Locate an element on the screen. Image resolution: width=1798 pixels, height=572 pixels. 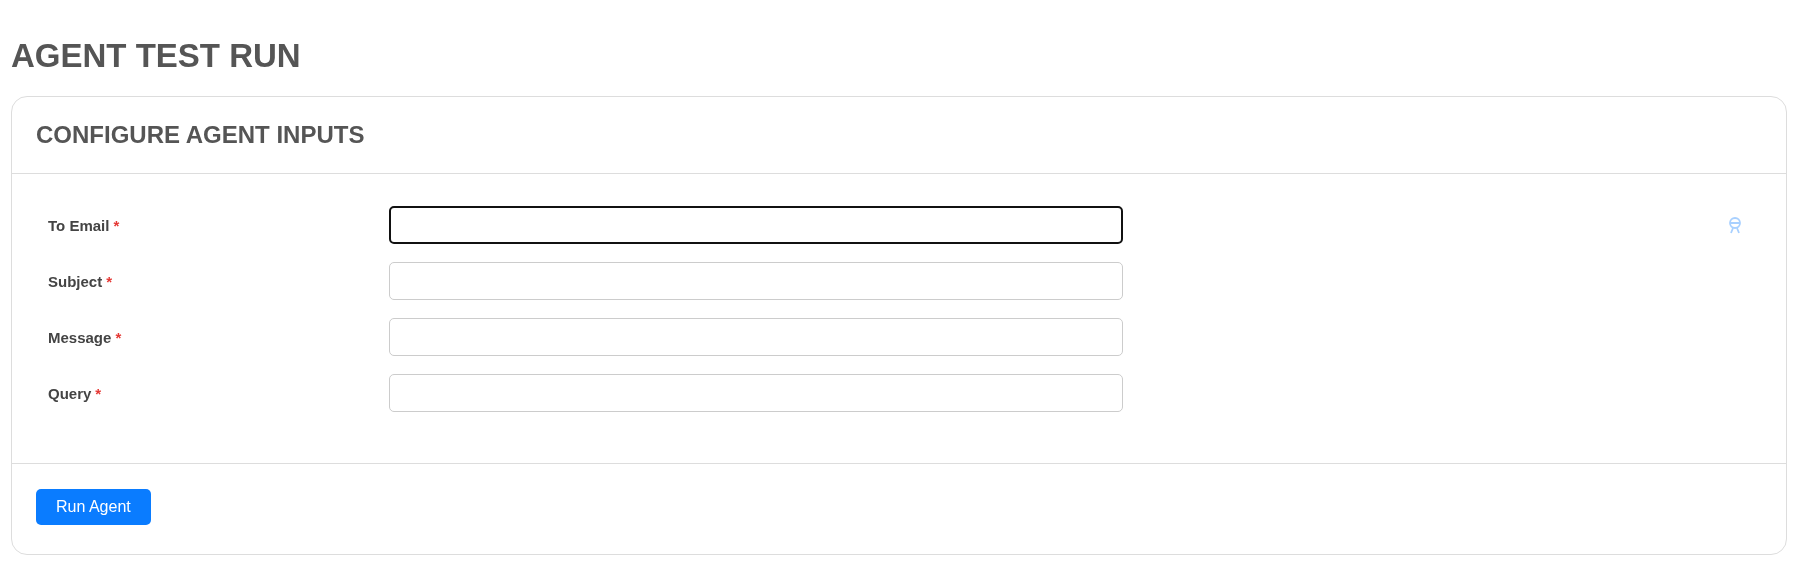
field-label: Message is located at coordinates (80, 337).